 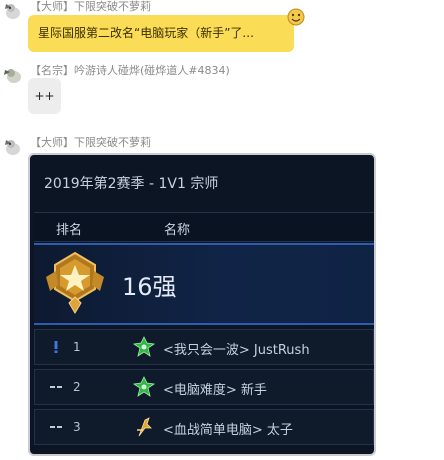 What do you see at coordinates (215, 390) in the screenshot?
I see `player-name: <电脑难度> 新手` at bounding box center [215, 390].